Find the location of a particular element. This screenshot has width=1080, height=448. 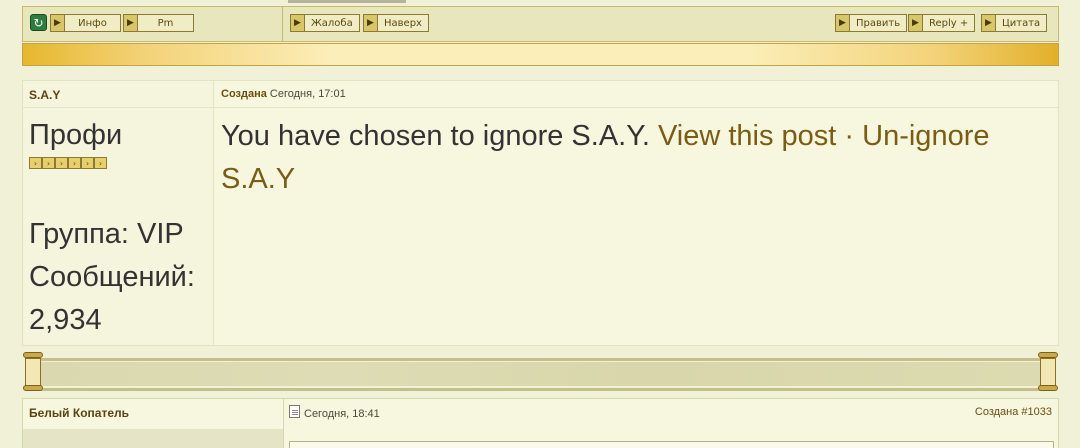

post-created: Создана Сегодня, 17:01 is located at coordinates (283, 94).